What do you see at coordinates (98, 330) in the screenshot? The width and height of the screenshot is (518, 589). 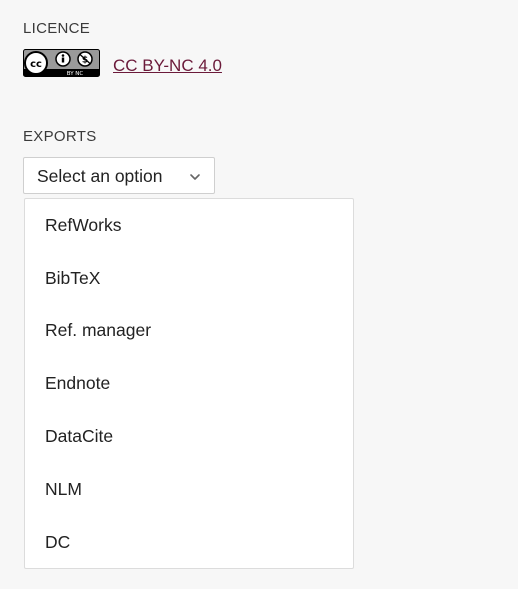 I see `option-ref-manager: Ref. manager` at bounding box center [98, 330].